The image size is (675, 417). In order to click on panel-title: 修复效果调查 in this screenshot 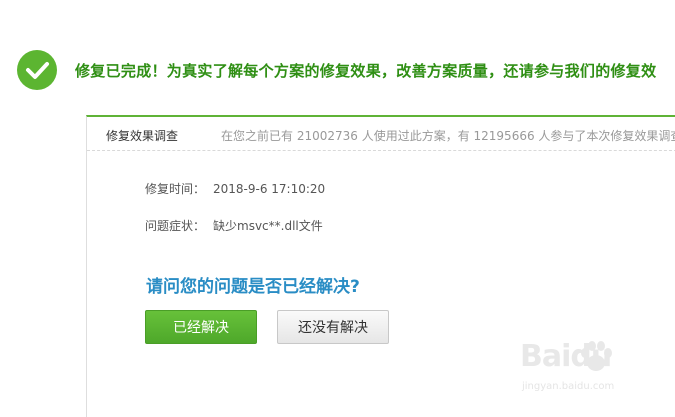, I will do `click(142, 136)`.